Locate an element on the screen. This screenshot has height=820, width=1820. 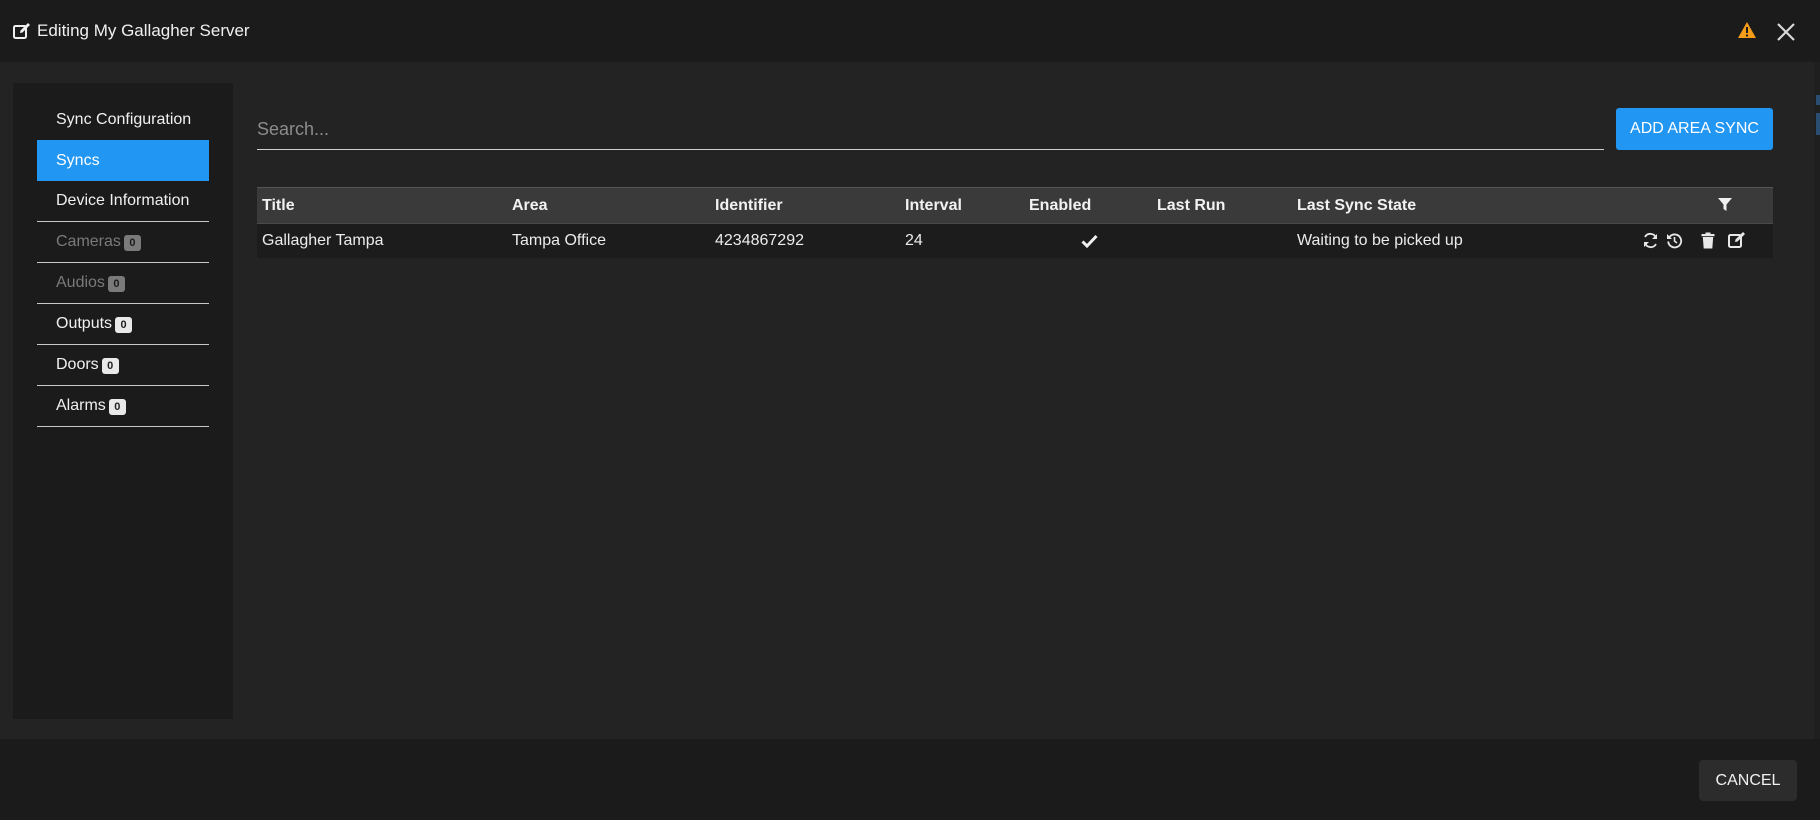
dialog-title-text: Editing My Gallagher Server is located at coordinates (143, 30).